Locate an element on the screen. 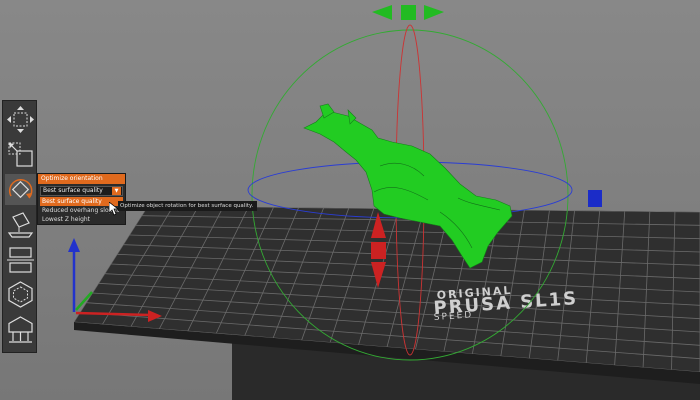 The image size is (700, 400). move-icon is located at coordinates (20, 119).